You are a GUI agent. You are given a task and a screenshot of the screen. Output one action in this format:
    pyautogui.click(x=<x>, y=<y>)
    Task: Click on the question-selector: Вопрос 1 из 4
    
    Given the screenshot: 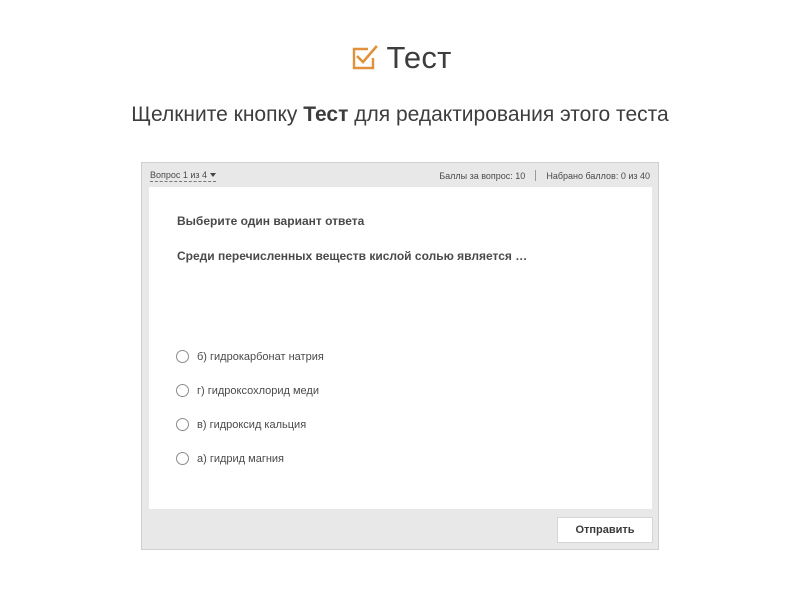 What is the action you would take?
    pyautogui.click(x=183, y=176)
    